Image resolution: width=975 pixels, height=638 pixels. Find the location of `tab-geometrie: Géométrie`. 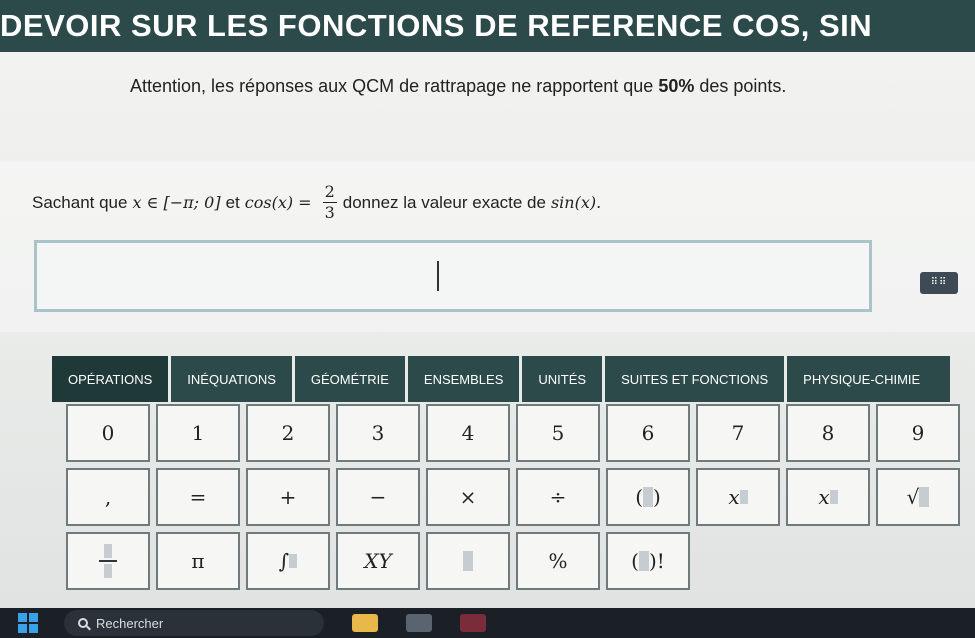

tab-geometrie: Géométrie is located at coordinates (349, 379).